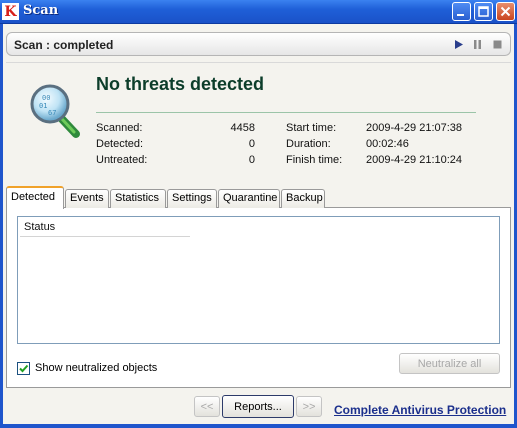 The width and height of the screenshot is (517, 428). What do you see at coordinates (303, 198) in the screenshot?
I see `tab-backup: Backup` at bounding box center [303, 198].